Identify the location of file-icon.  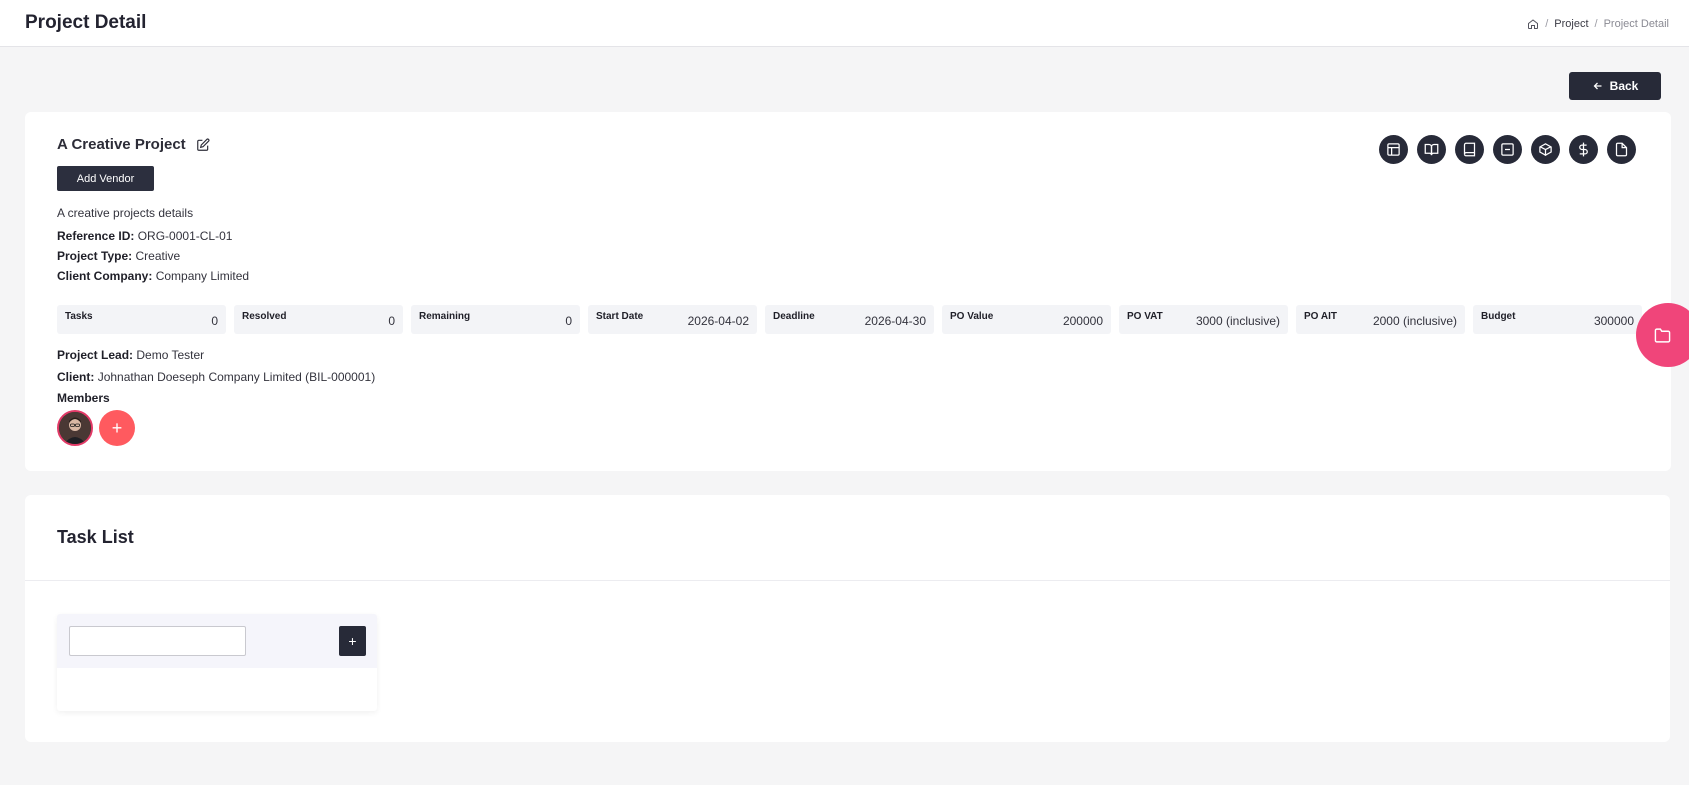
(1621, 149).